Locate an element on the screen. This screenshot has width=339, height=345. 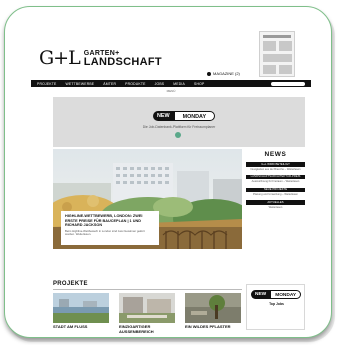
logo-mark: G+L is located at coordinates (60, 58).